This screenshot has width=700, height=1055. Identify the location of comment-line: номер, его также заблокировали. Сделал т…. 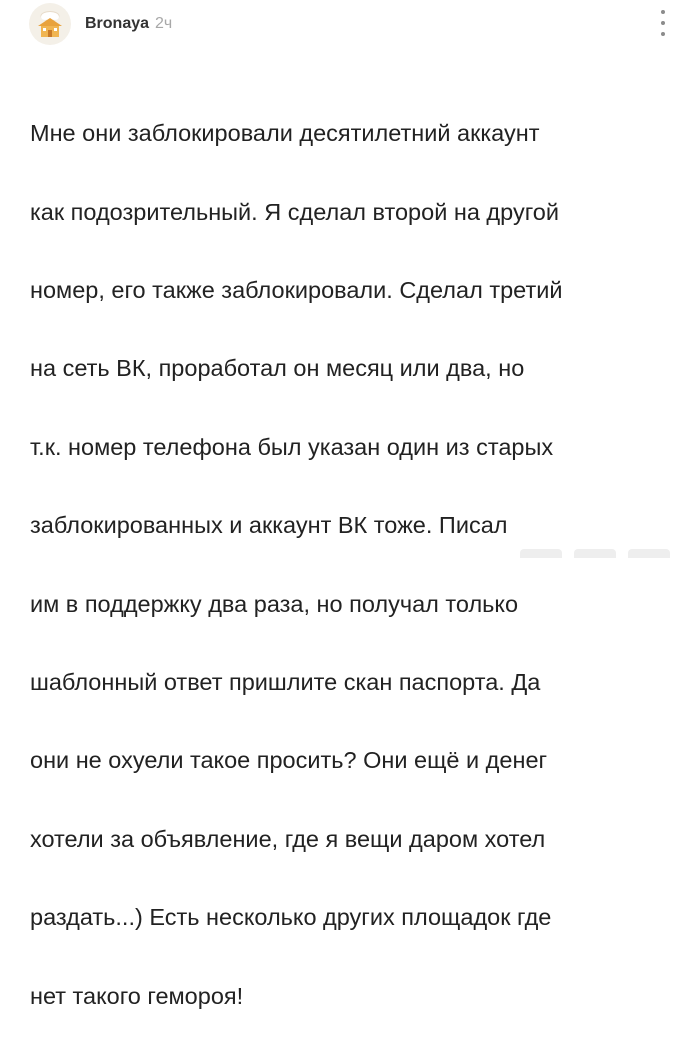
(296, 290).